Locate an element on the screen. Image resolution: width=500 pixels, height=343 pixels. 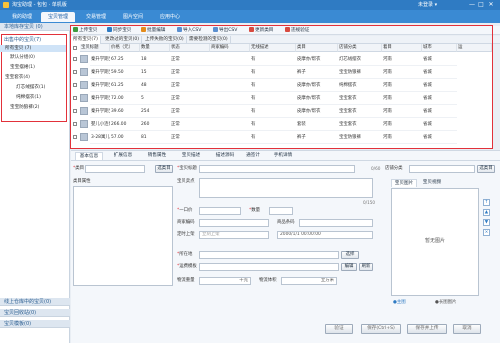
save-button: 保存(Ctrl+S) is located at coordinates (381, 329).